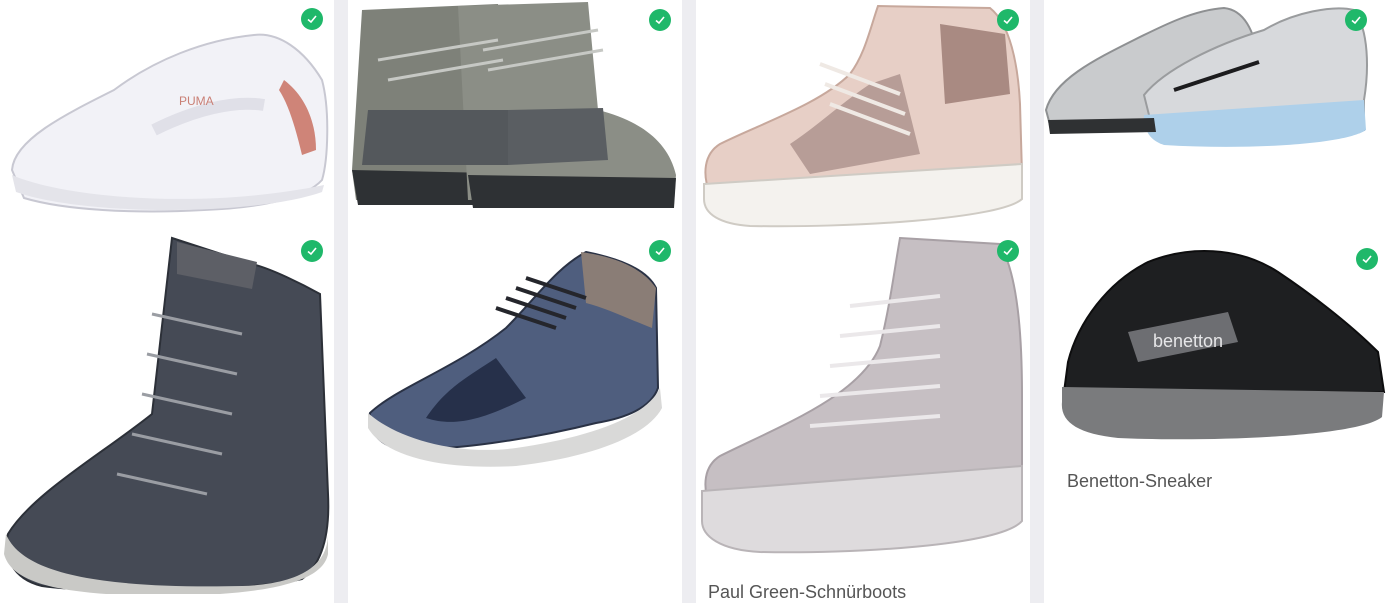  I want to click on product-card-bugatti, so click(863, 116).